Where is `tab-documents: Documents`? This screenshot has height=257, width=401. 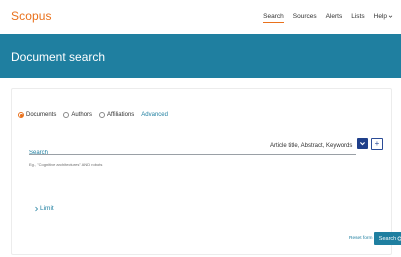
tab-documents: Documents is located at coordinates (37, 115).